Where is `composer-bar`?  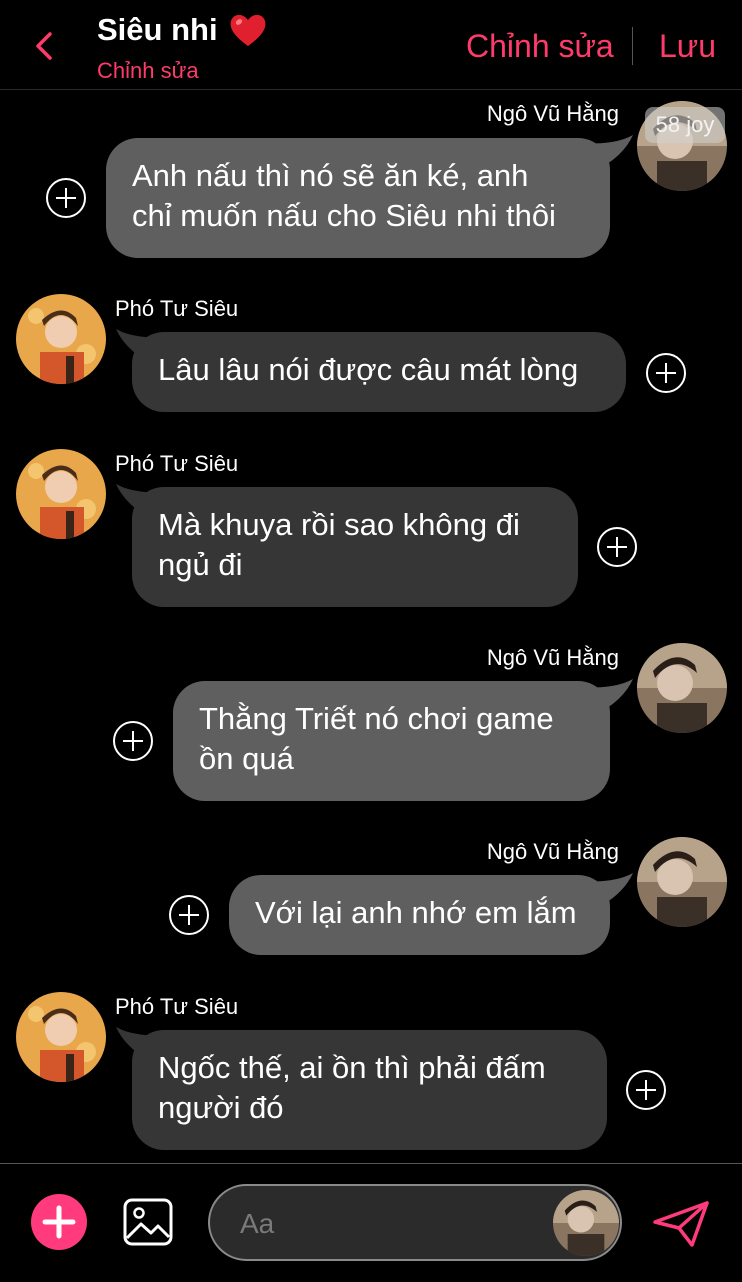
composer-bar is located at coordinates (371, 1222).